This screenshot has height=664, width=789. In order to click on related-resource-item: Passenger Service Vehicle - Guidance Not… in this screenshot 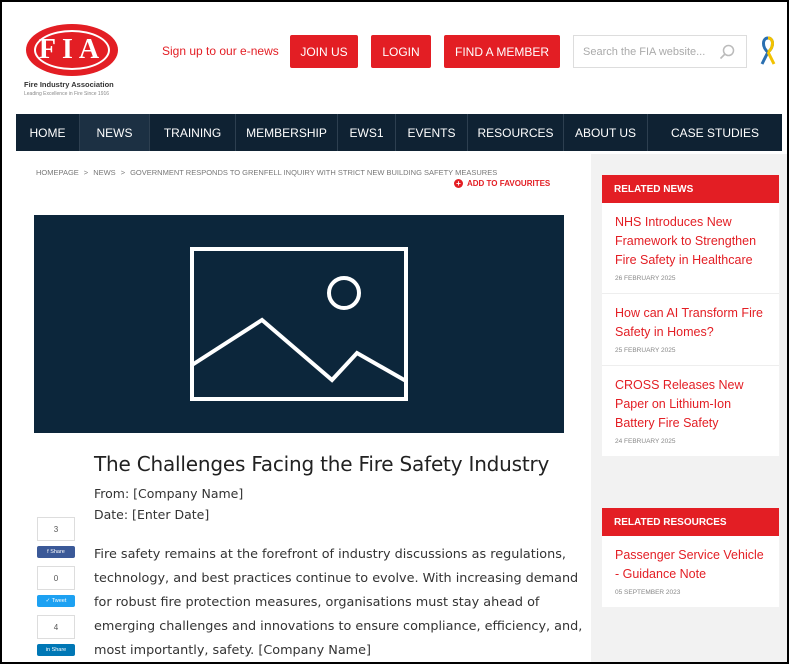, I will do `click(690, 571)`.